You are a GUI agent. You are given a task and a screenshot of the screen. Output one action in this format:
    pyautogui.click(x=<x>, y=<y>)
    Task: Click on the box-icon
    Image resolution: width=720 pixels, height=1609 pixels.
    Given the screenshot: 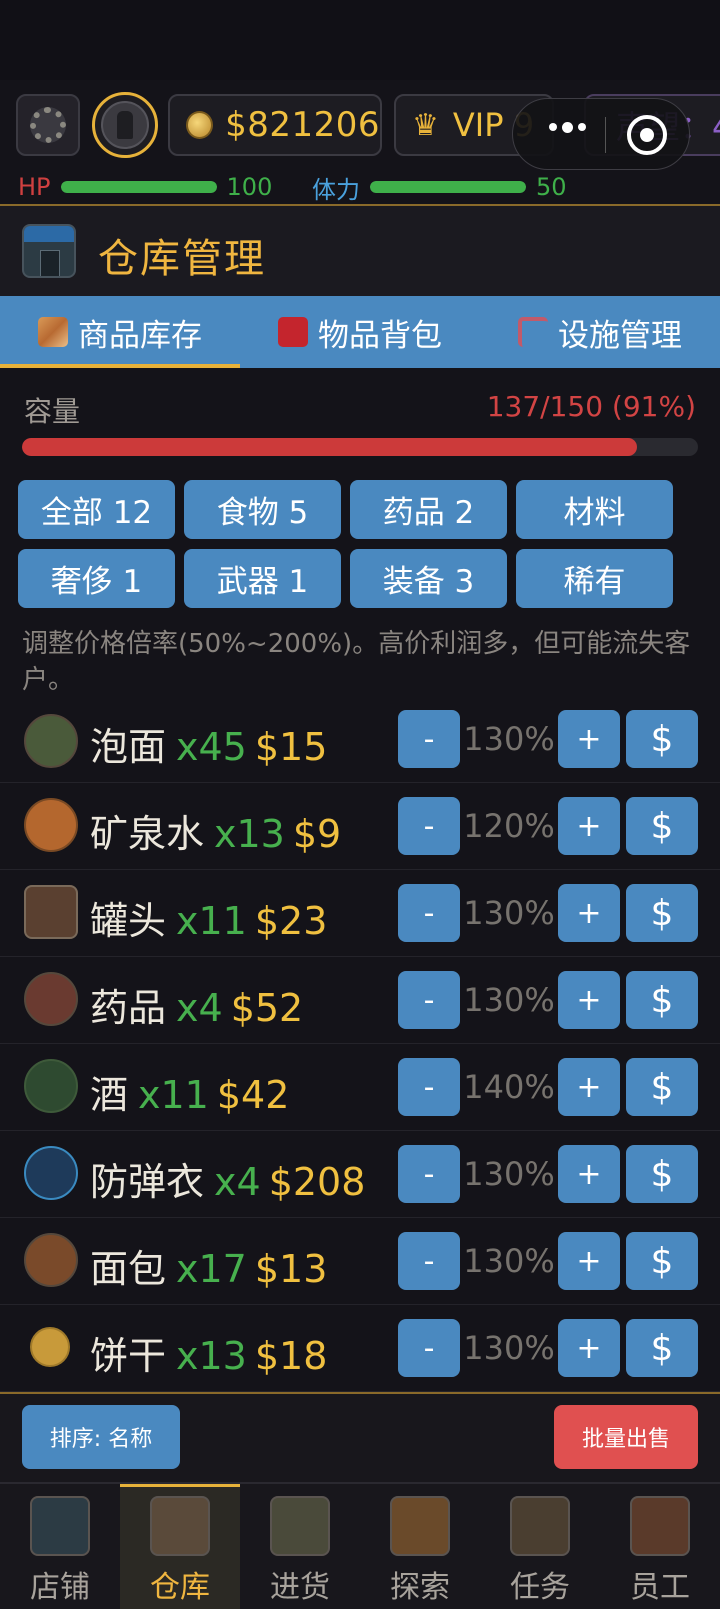 What is the action you would take?
    pyautogui.click(x=53, y=332)
    